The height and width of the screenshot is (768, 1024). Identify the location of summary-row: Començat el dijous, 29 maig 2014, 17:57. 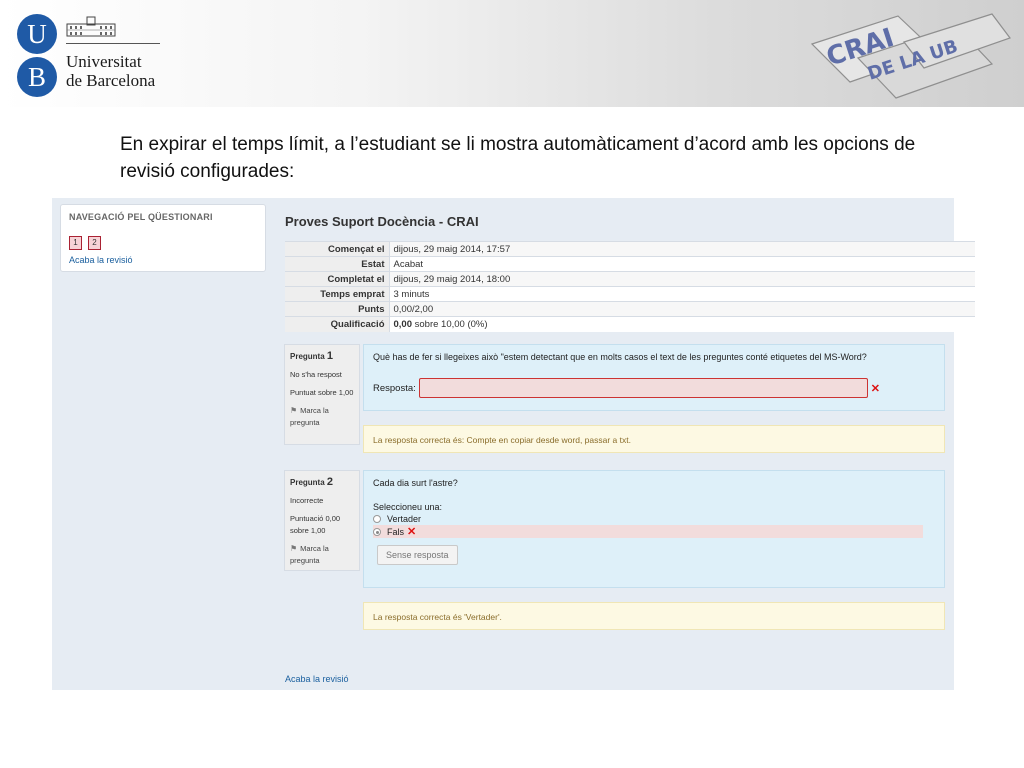
(630, 249).